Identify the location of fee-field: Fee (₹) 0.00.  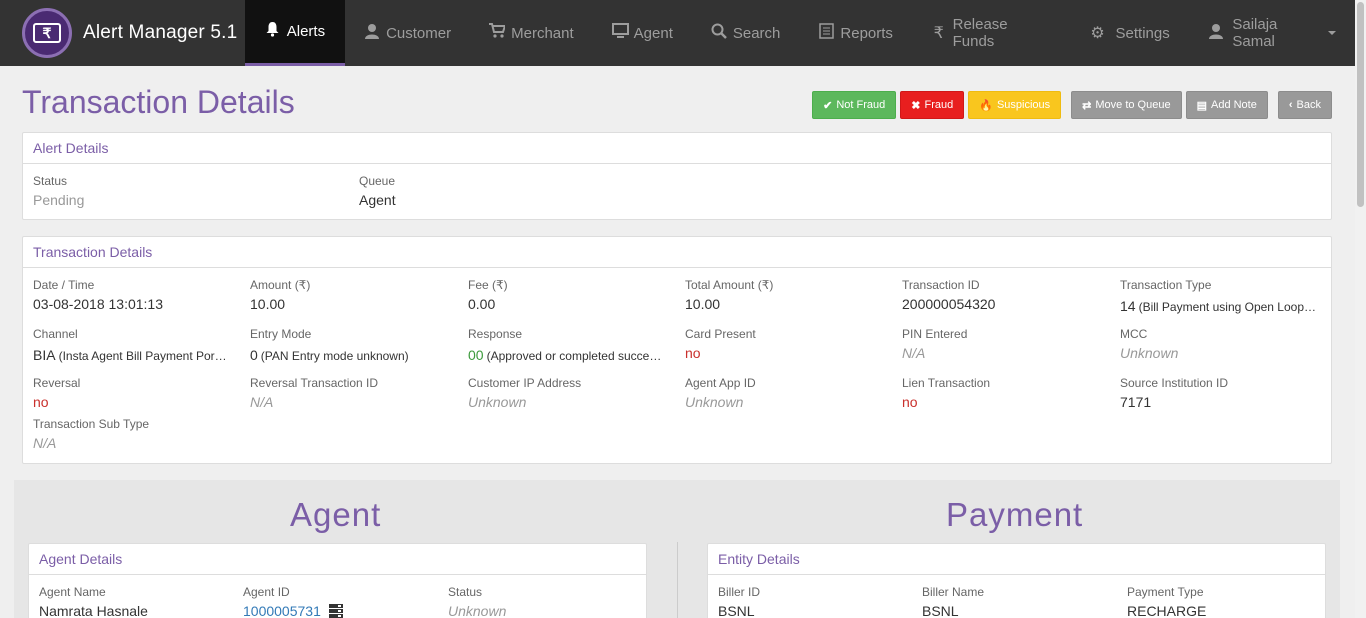
(570, 295).